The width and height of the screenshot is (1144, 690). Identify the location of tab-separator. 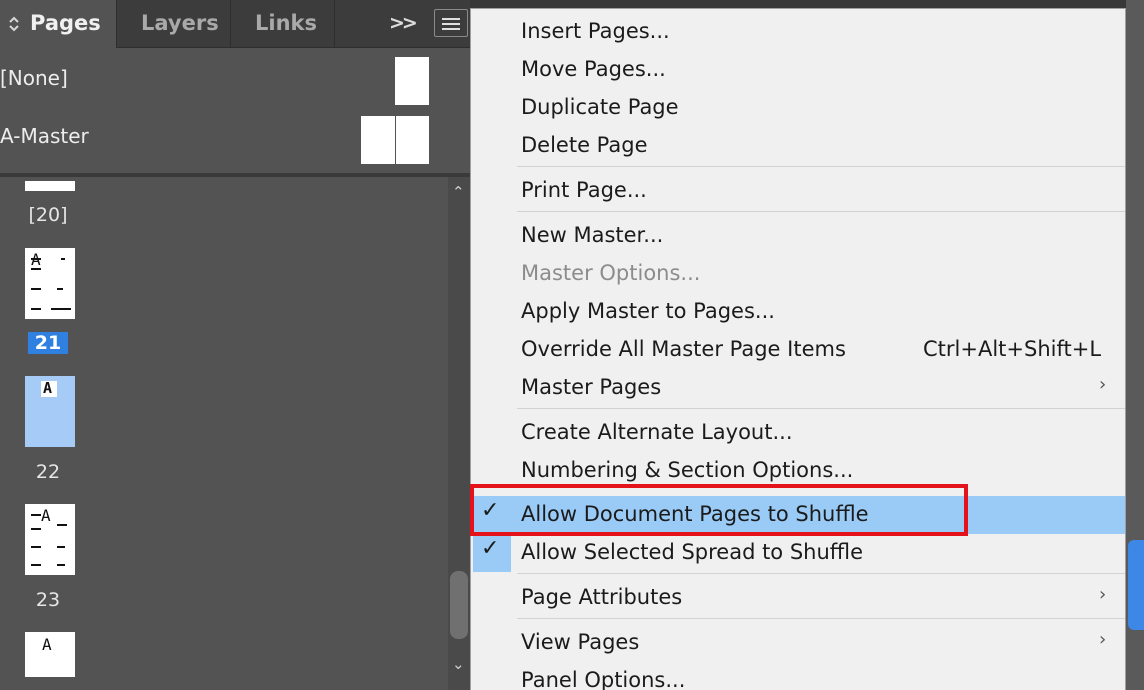
(334, 24).